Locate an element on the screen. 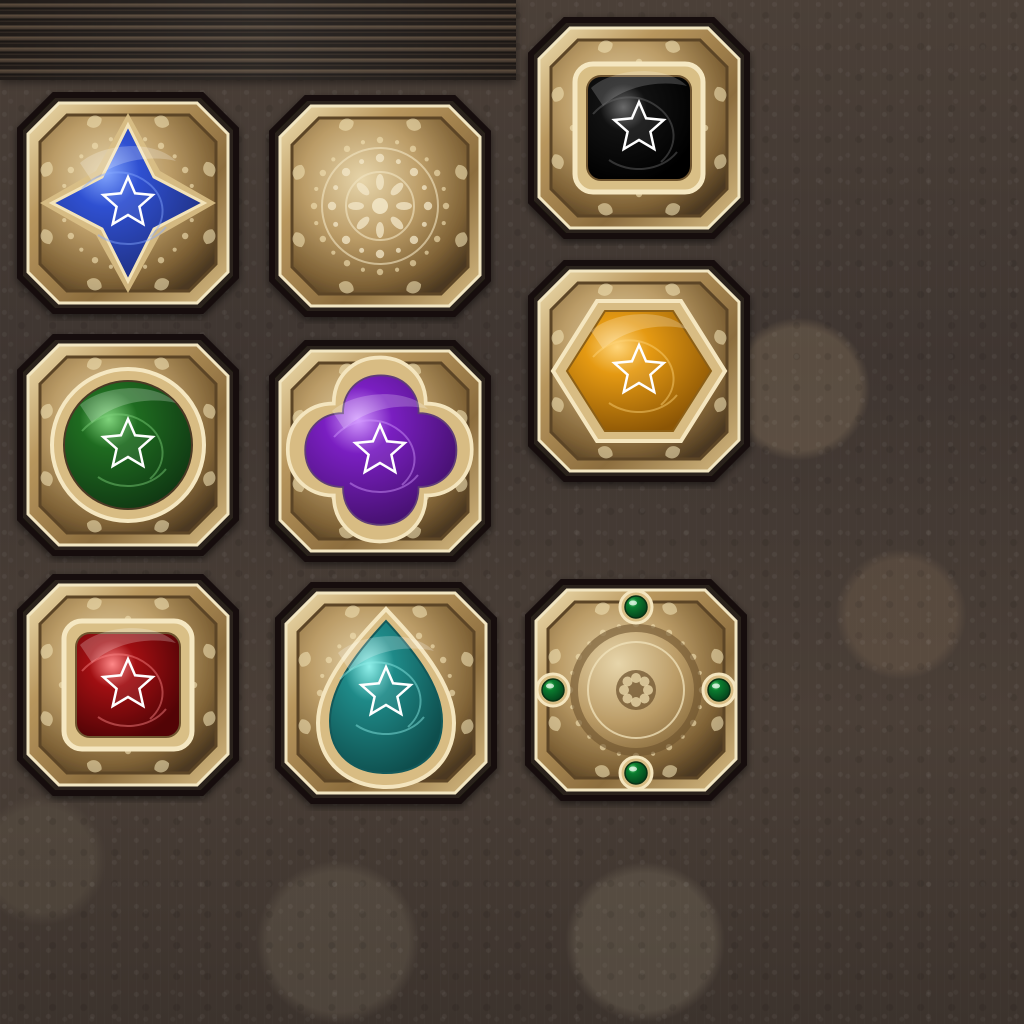 The width and height of the screenshot is (1024, 1024). orange-hexagon-gem-tile is located at coordinates (639, 371).